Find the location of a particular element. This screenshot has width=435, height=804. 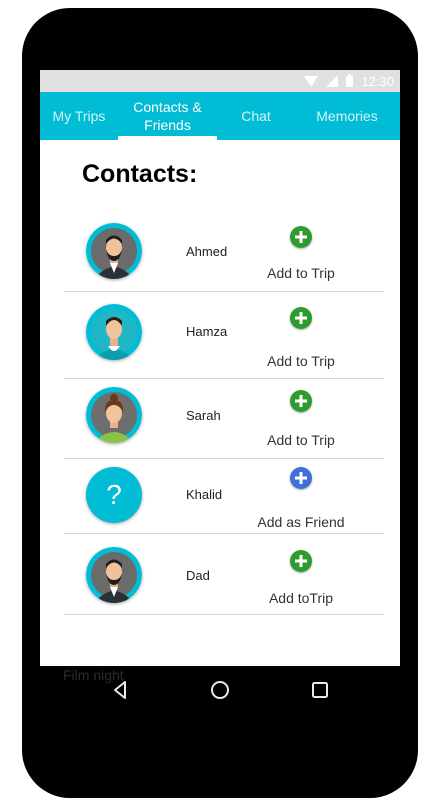

add-to-trip-label: Add toTrip is located at coordinates (301, 598).